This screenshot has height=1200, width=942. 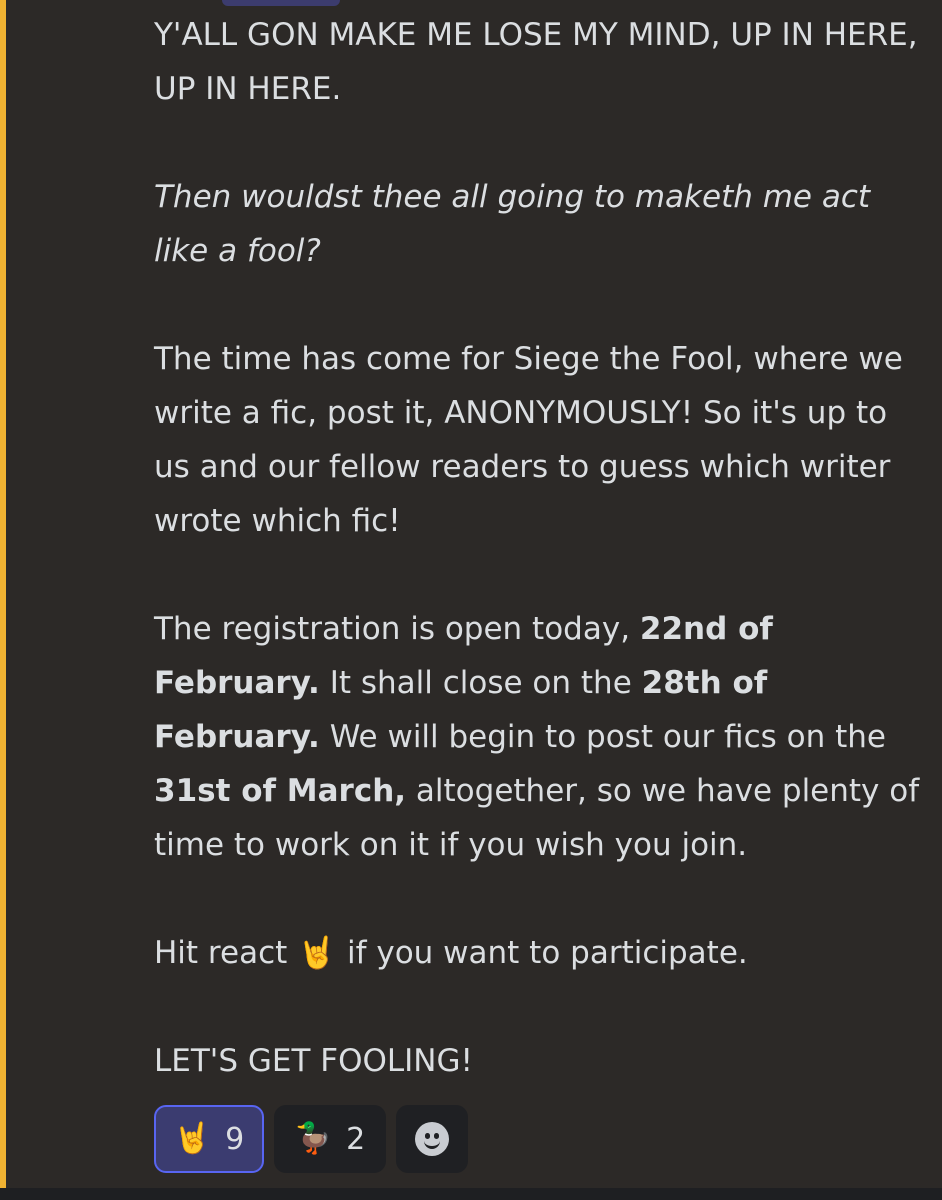 What do you see at coordinates (471, 1194) in the screenshot?
I see `bottom-divider` at bounding box center [471, 1194].